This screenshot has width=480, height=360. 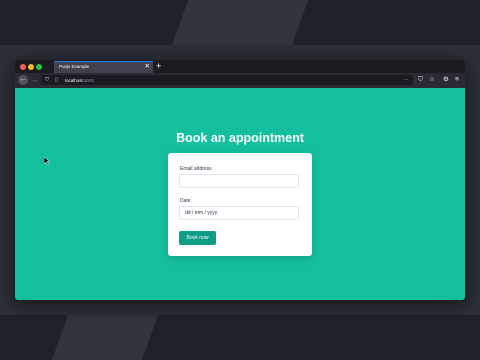 I want to click on mouse-cursor-icon, so click(x=47, y=161).